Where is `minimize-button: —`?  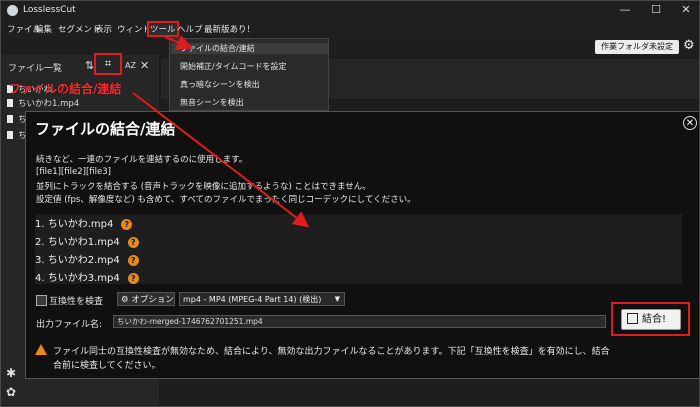 minimize-button: — is located at coordinates (625, 10).